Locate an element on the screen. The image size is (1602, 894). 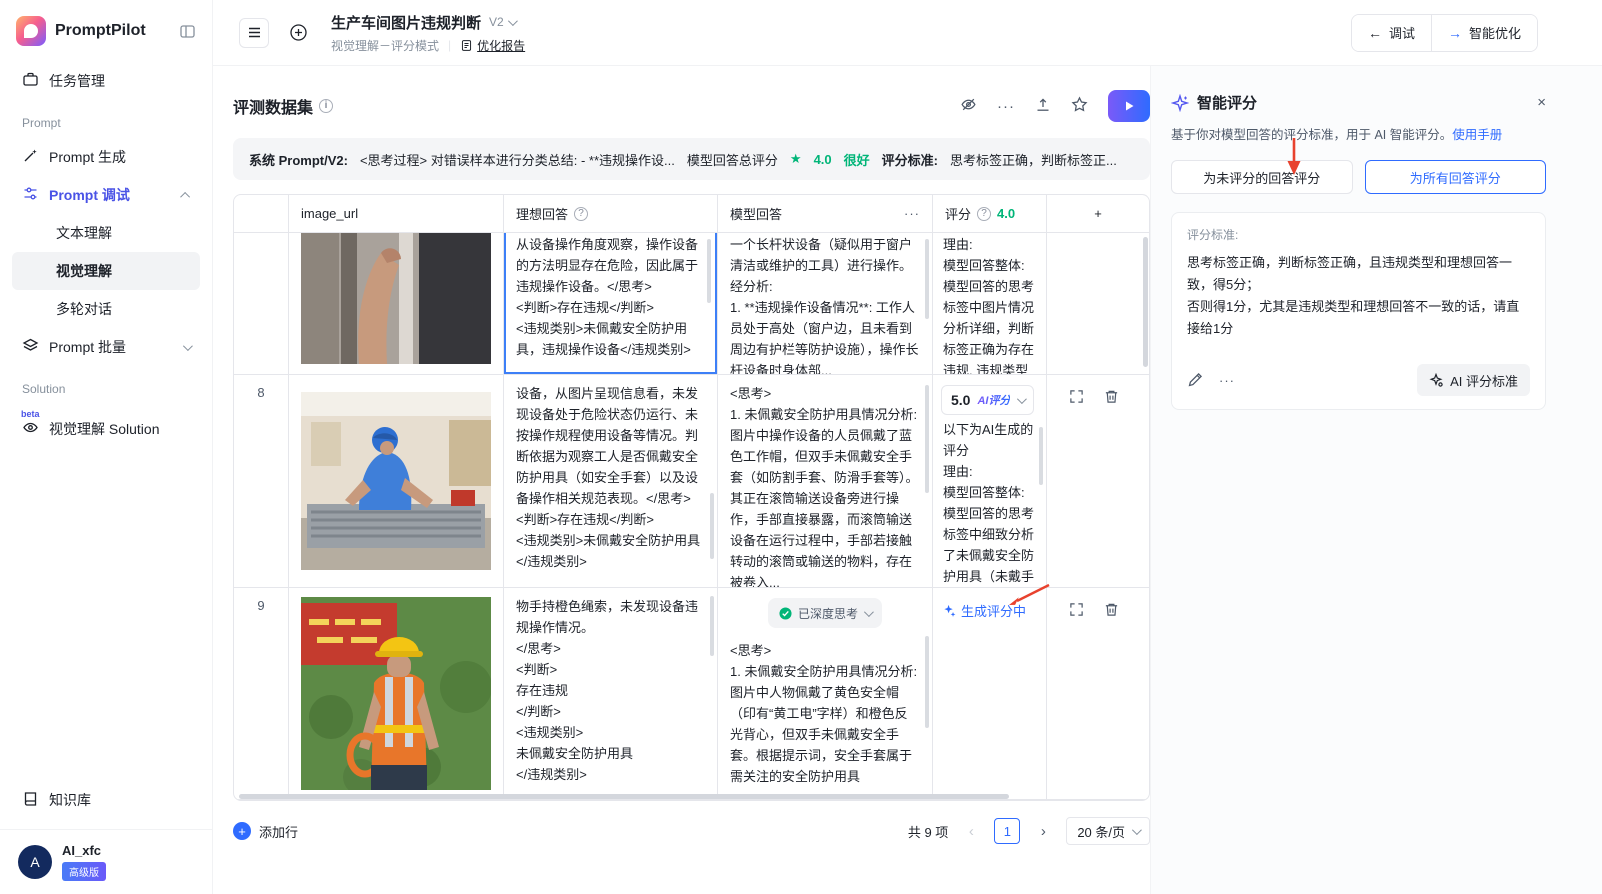
smart-optimize-button: → 智能优化 is located at coordinates (1483, 32).